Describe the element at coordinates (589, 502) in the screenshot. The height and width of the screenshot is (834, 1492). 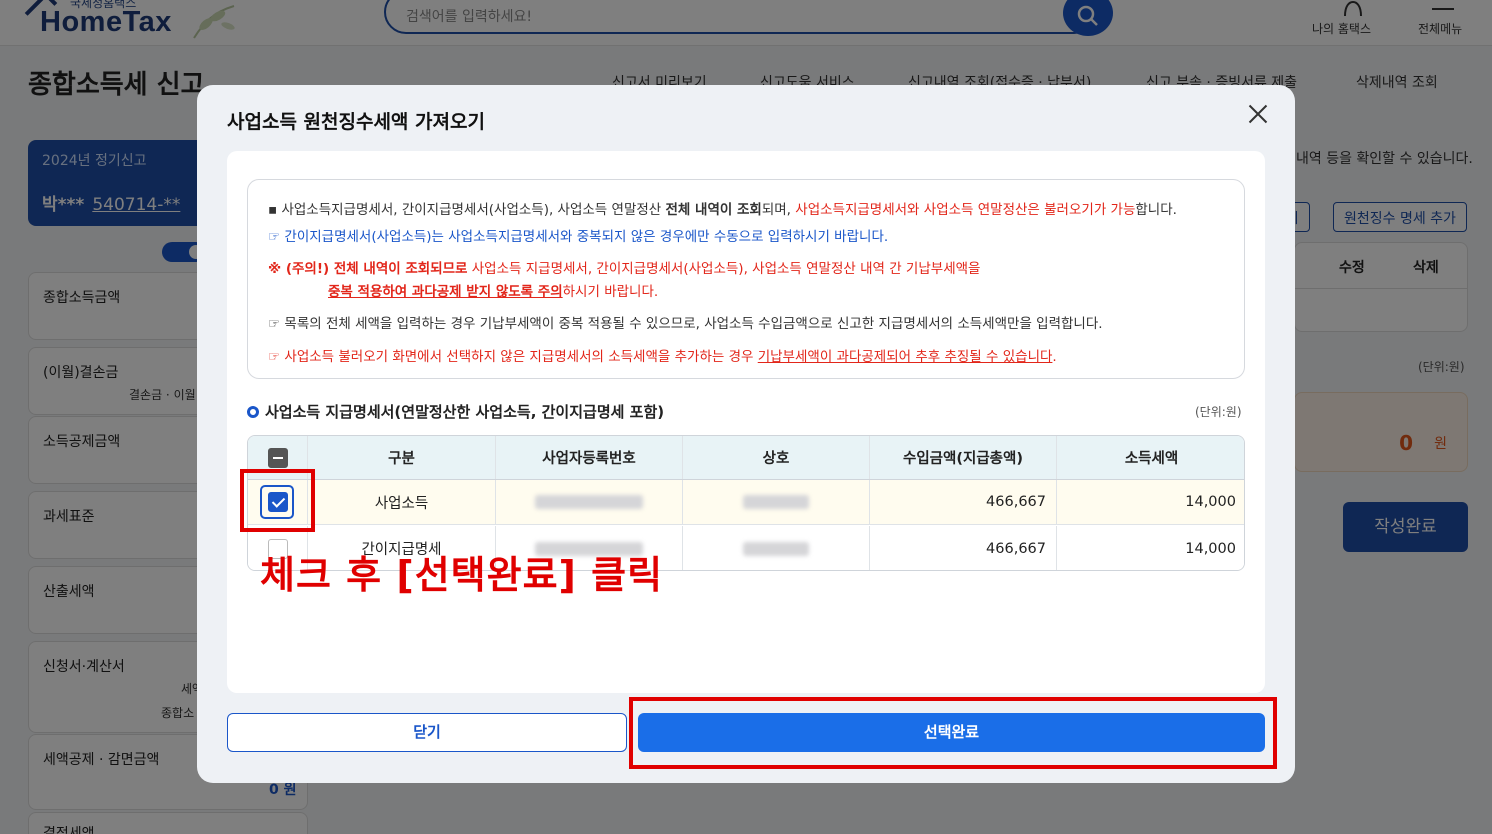
I see `row-business-number-blurred` at that location.